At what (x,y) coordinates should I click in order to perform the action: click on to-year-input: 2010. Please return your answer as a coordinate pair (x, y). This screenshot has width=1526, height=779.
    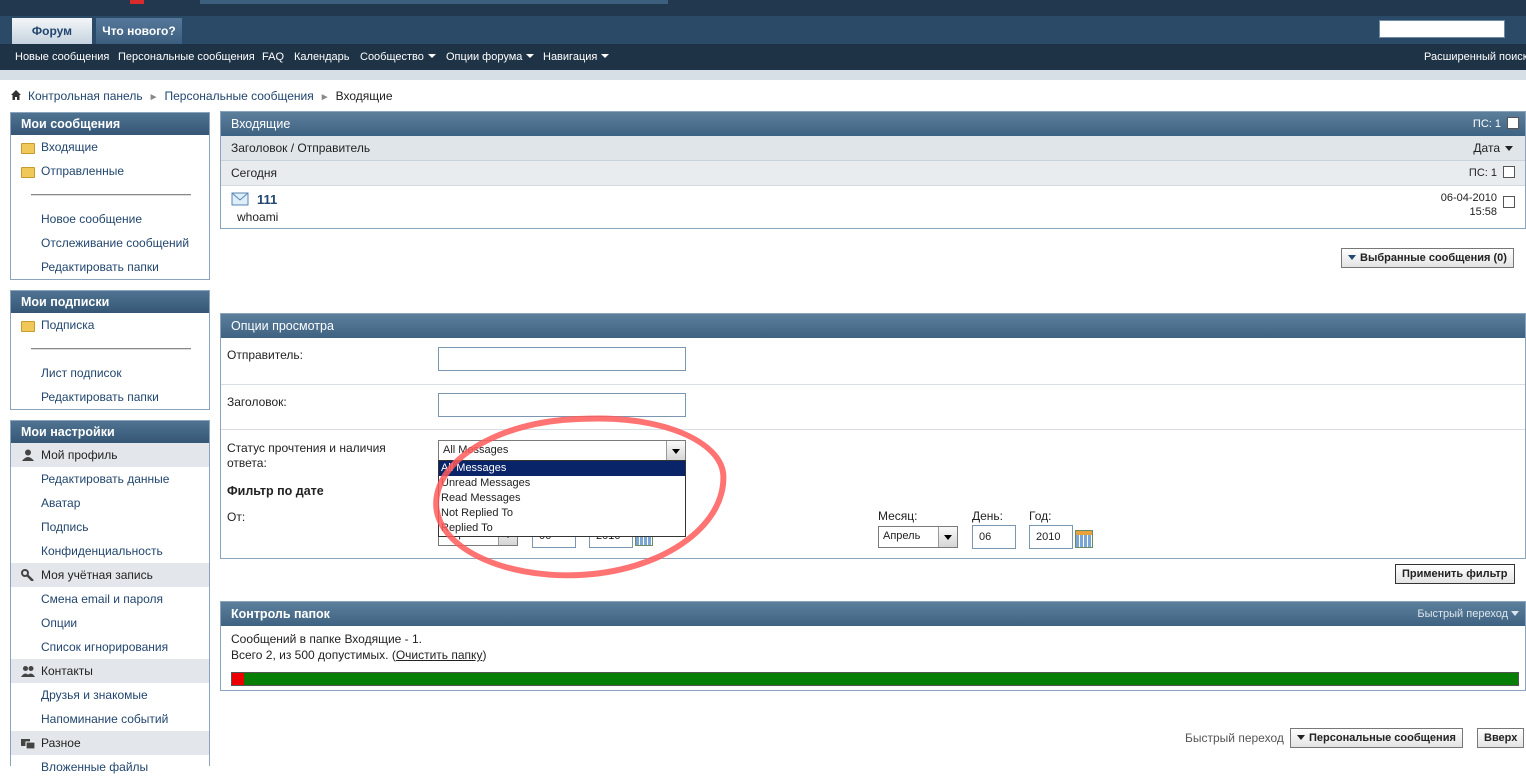
    Looking at the image, I should click on (1051, 537).